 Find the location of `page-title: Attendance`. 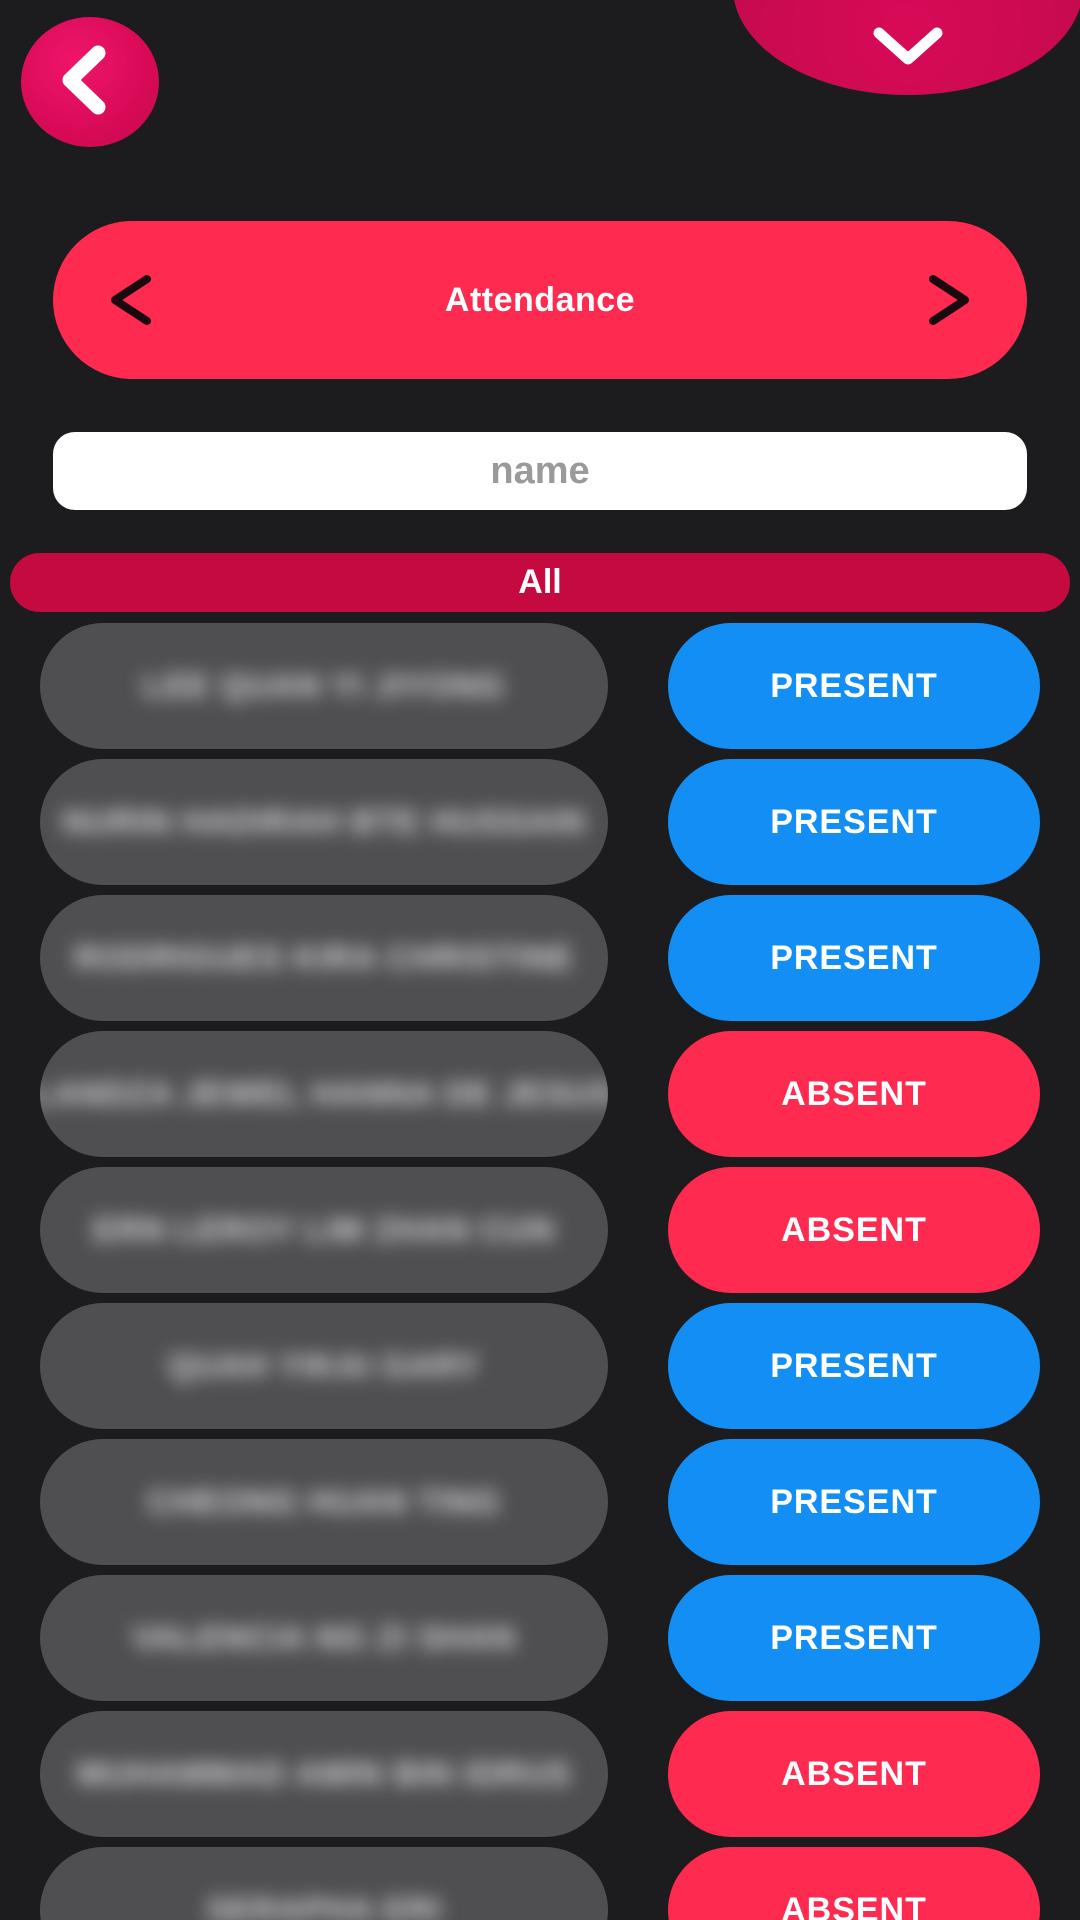

page-title: Attendance is located at coordinates (540, 299).